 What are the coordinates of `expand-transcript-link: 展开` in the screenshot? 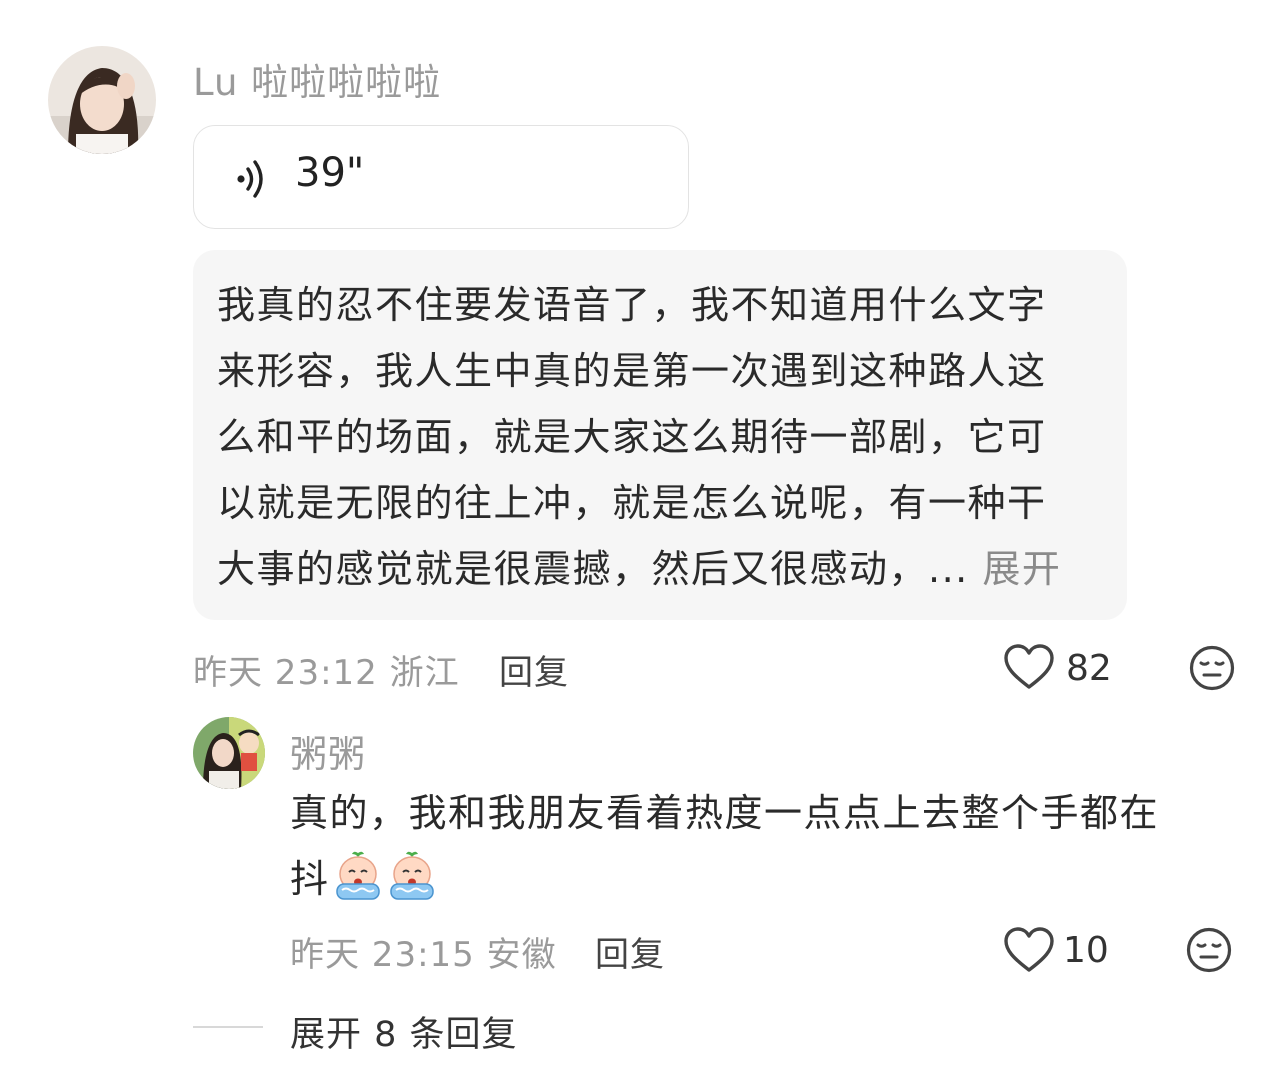 It's located at (1021, 569).